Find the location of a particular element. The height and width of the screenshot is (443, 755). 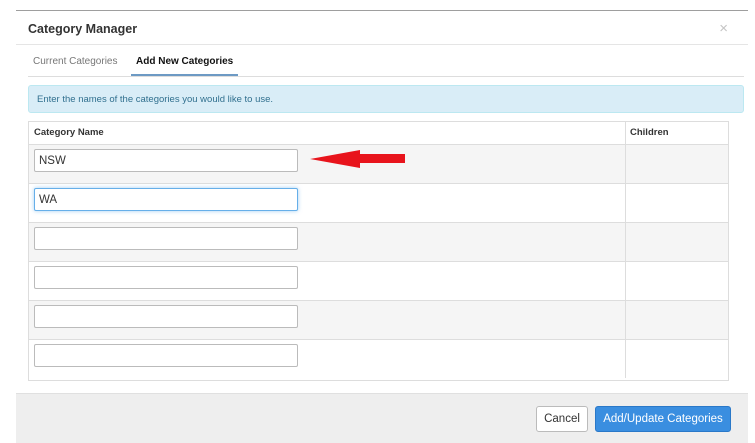

dialog-header: Category Manager × is located at coordinates (382, 28).